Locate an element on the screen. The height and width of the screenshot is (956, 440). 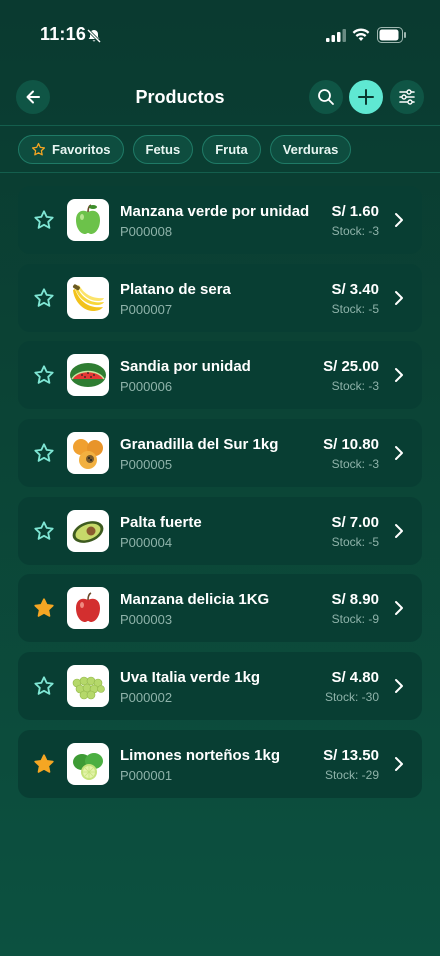
cellular-signal-icon is located at coordinates (336, 35).